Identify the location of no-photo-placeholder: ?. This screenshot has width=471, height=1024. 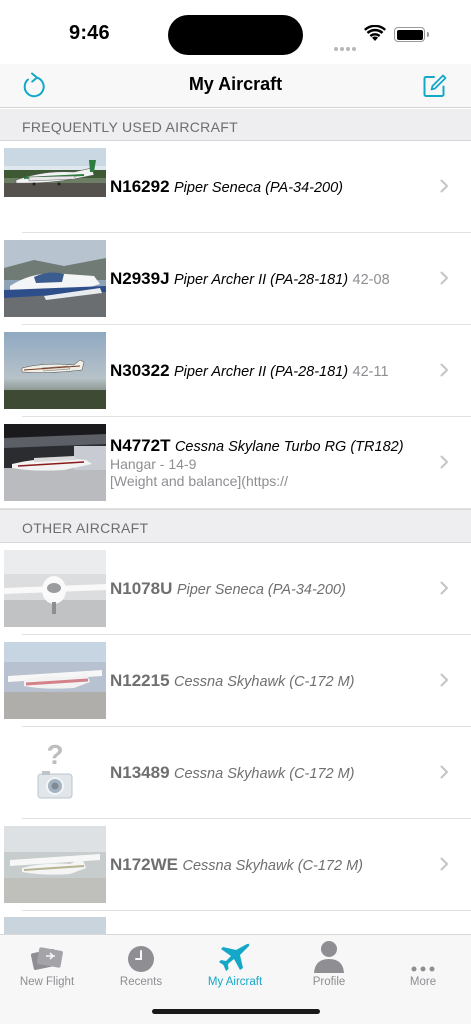
(55, 772).